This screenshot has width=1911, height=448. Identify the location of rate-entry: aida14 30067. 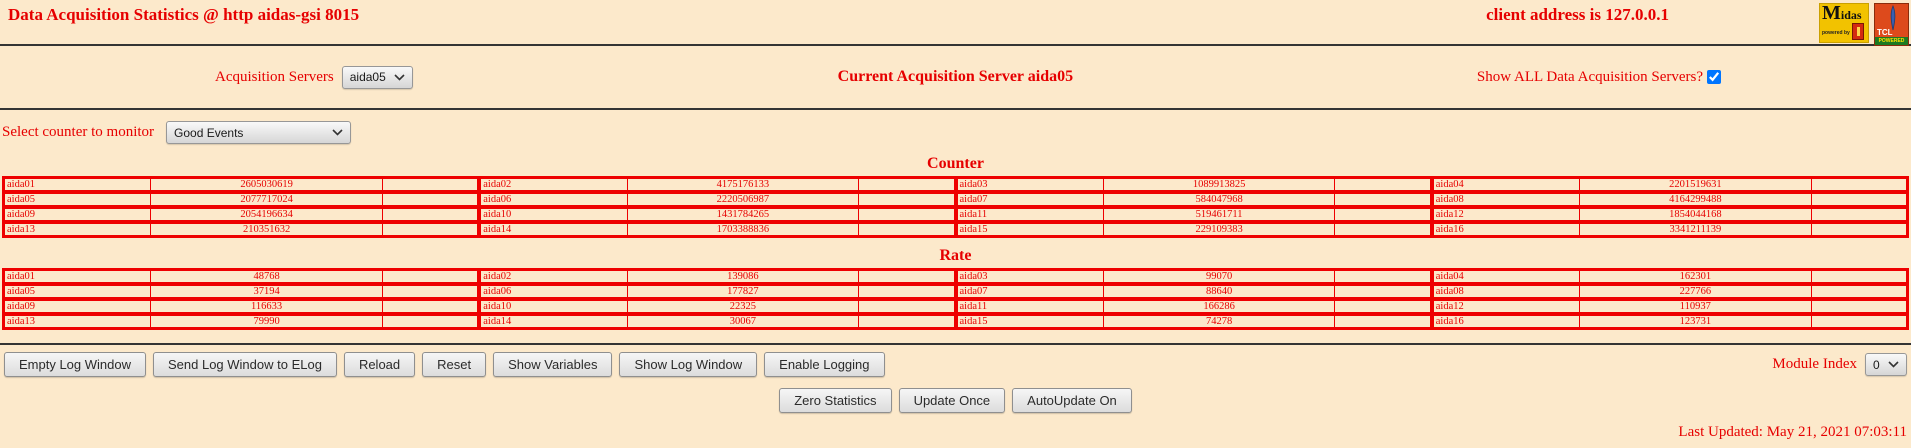
(717, 321).